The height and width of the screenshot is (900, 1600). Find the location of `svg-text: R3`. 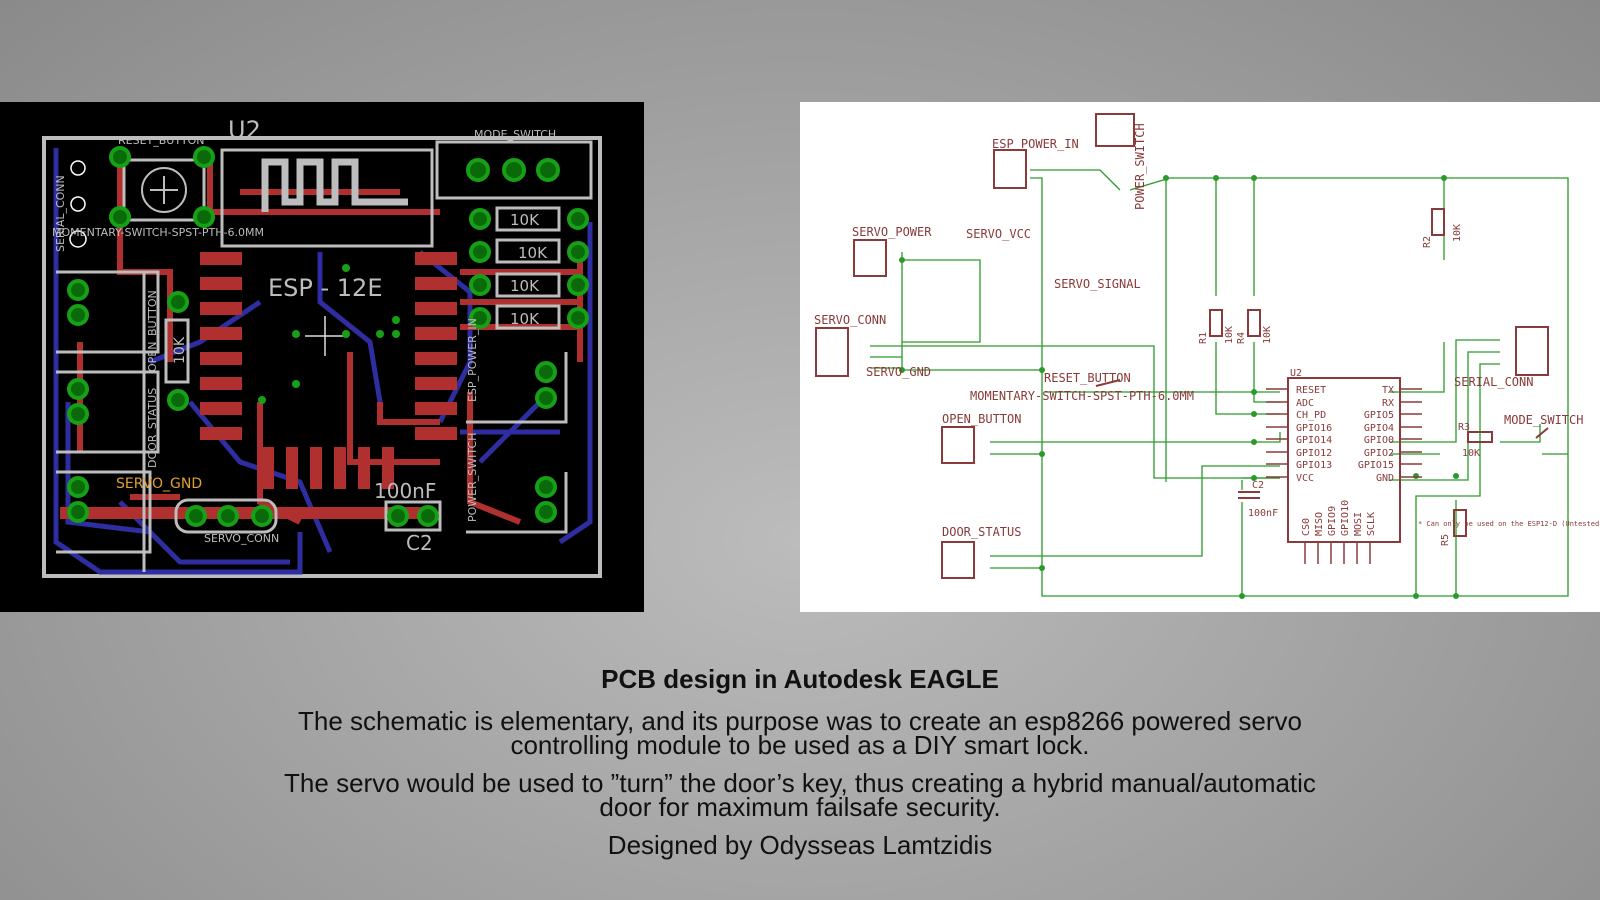

svg-text: R3 is located at coordinates (1464, 427).